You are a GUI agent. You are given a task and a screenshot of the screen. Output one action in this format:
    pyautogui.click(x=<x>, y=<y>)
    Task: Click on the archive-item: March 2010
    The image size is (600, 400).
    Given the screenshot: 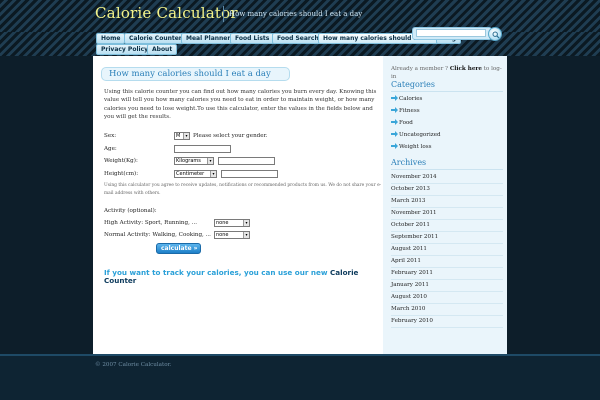 What is the action you would take?
    pyautogui.click(x=447, y=310)
    